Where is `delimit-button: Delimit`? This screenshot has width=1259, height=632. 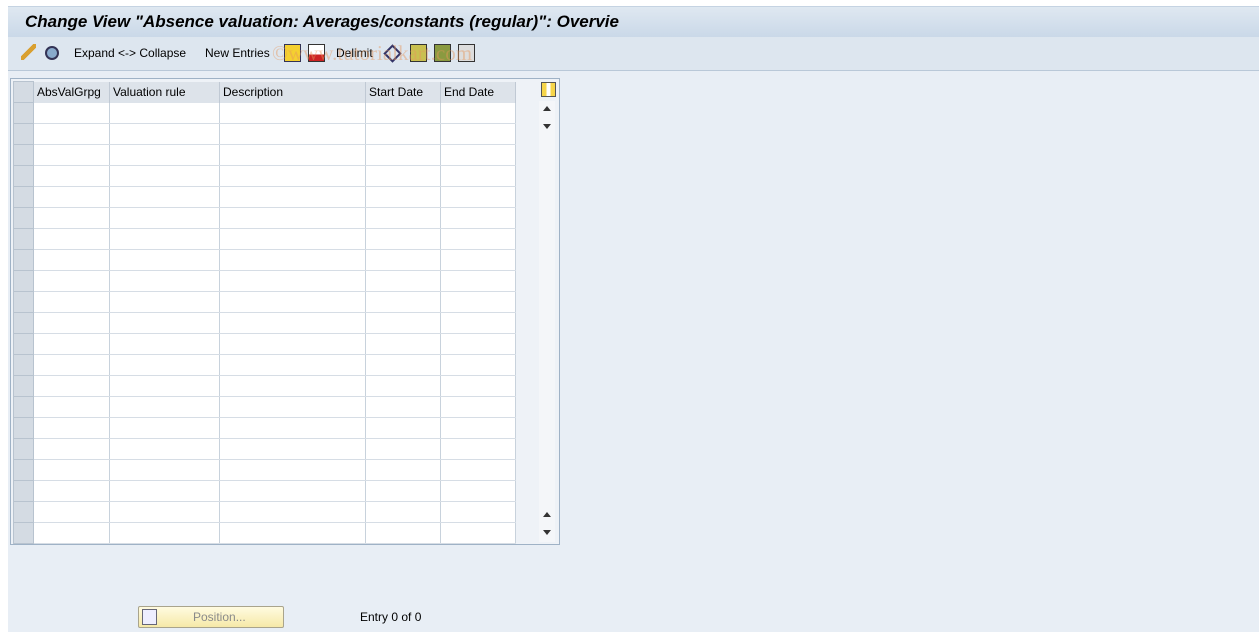
delimit-button: Delimit is located at coordinates (354, 53).